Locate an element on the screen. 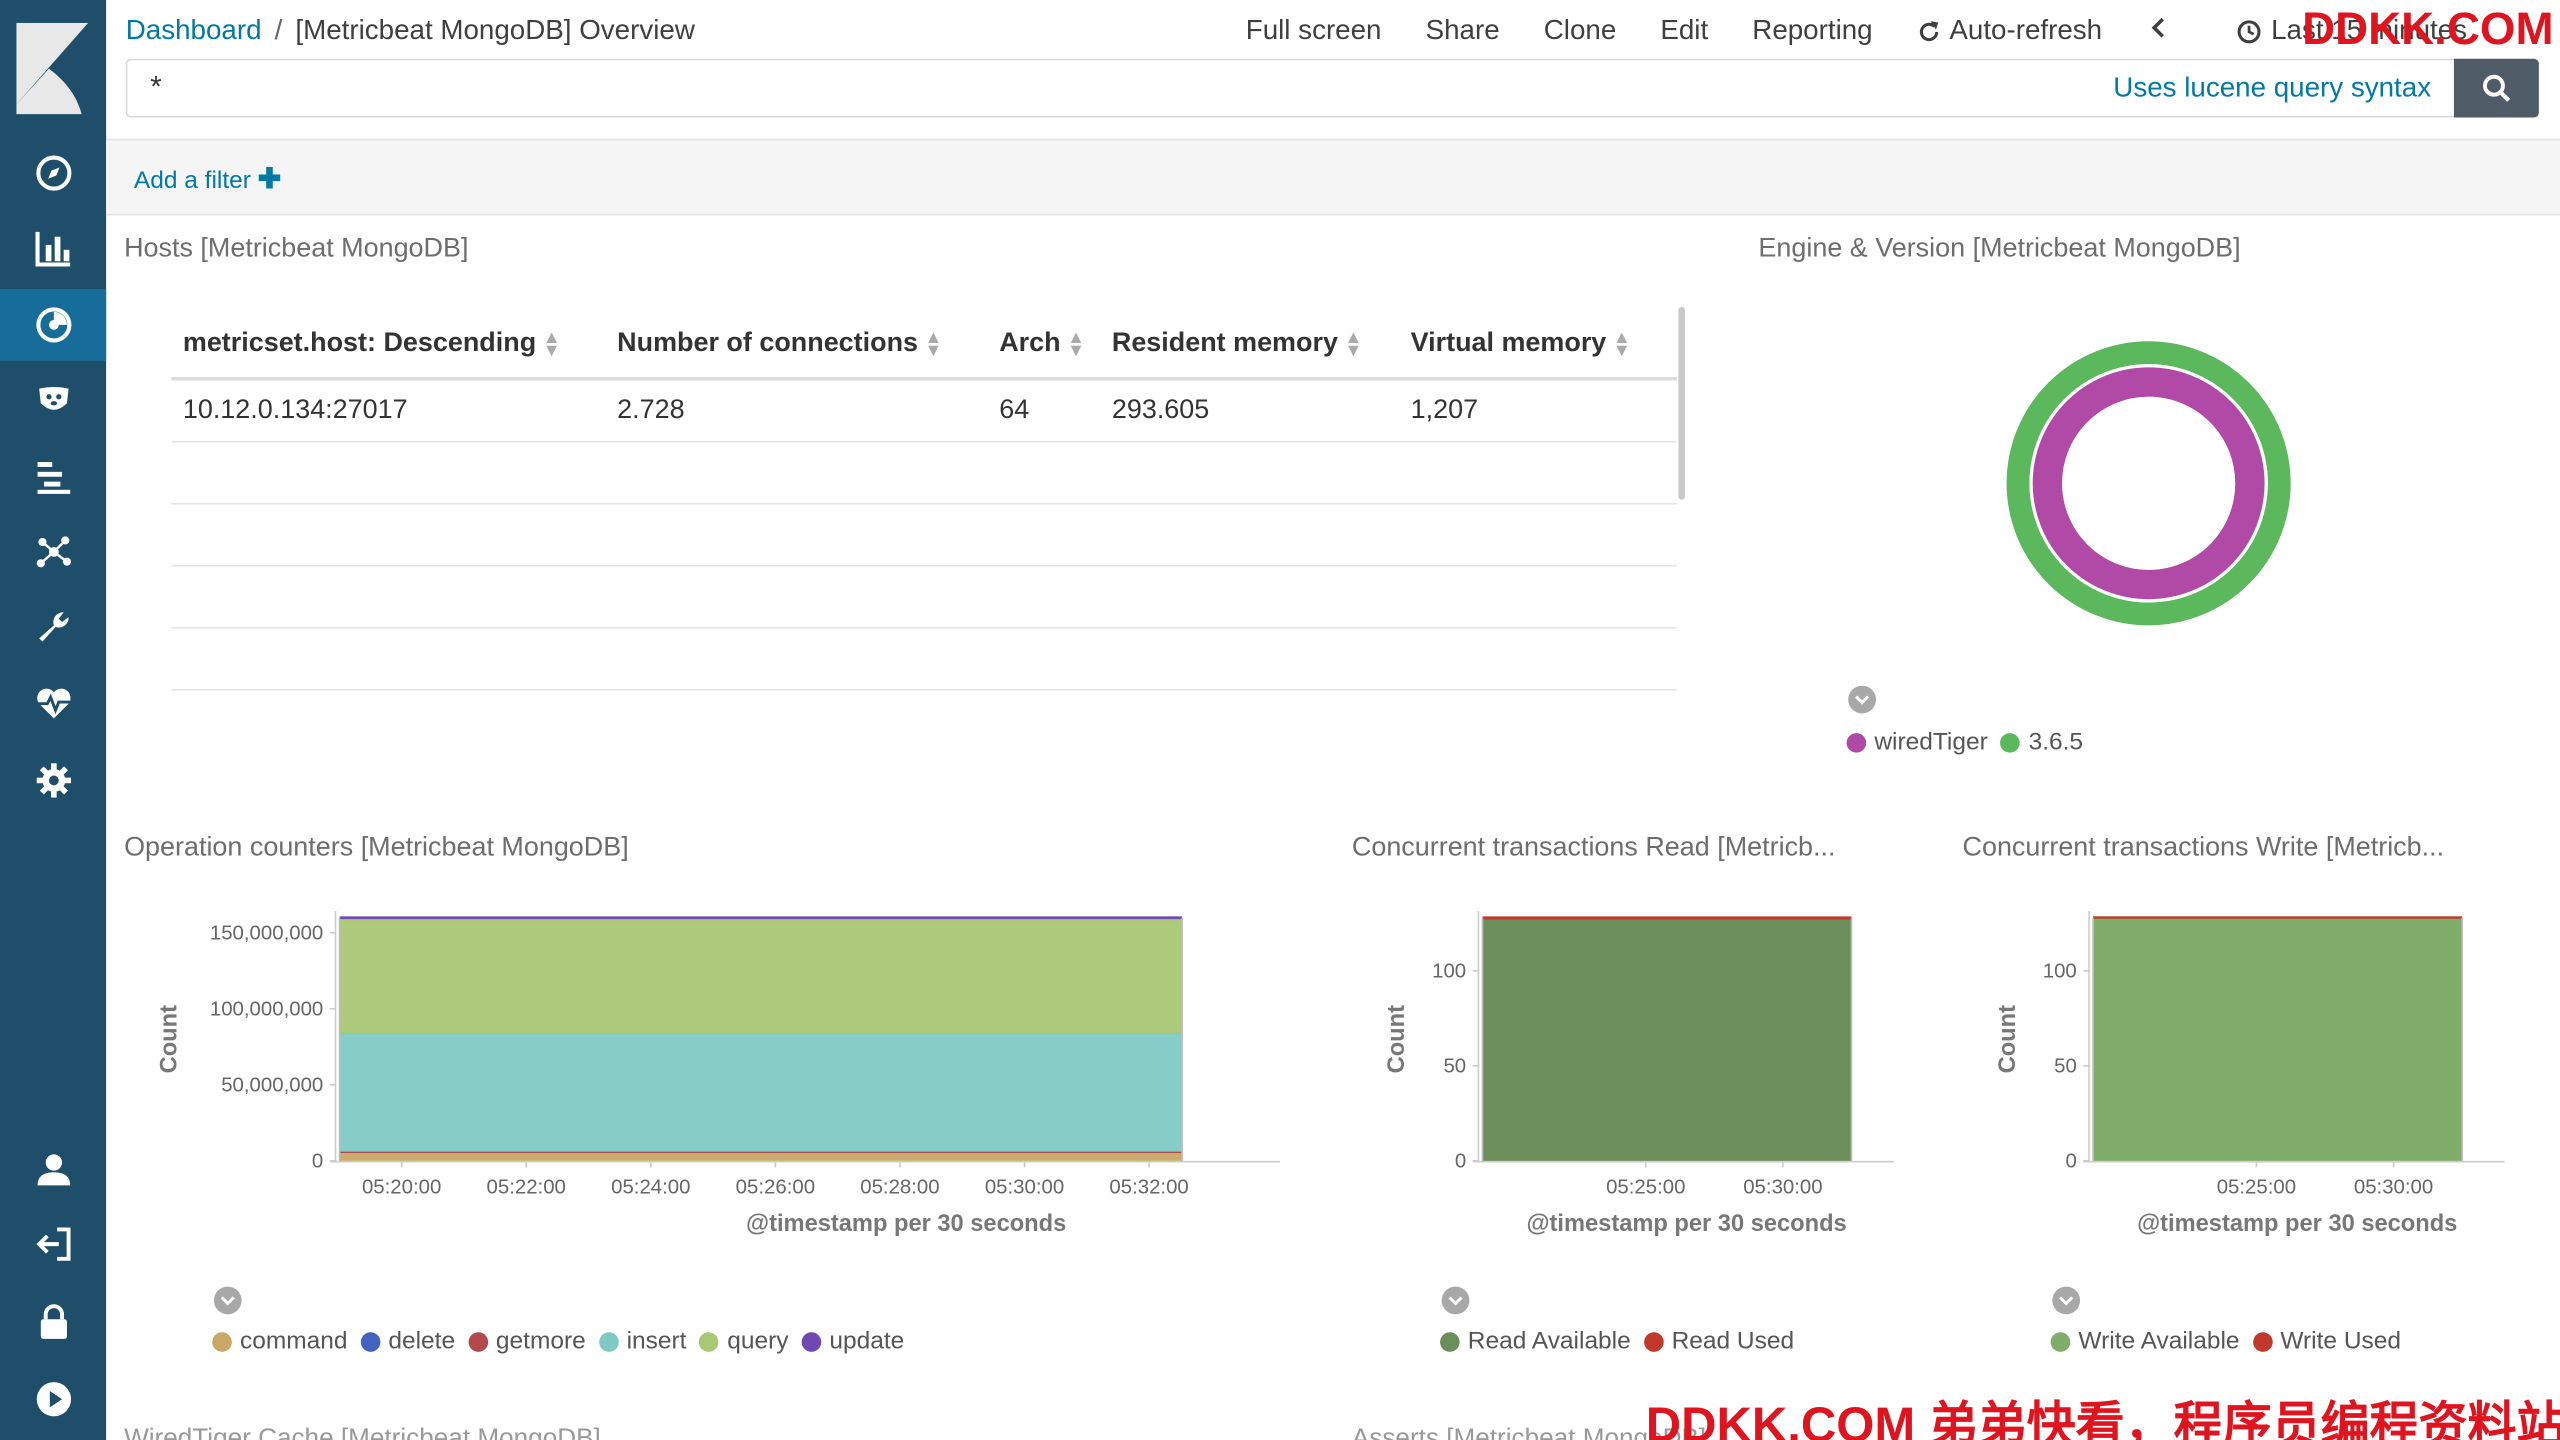 Image resolution: width=2560 pixels, height=1440 pixels. legend-item: command is located at coordinates (280, 1341).